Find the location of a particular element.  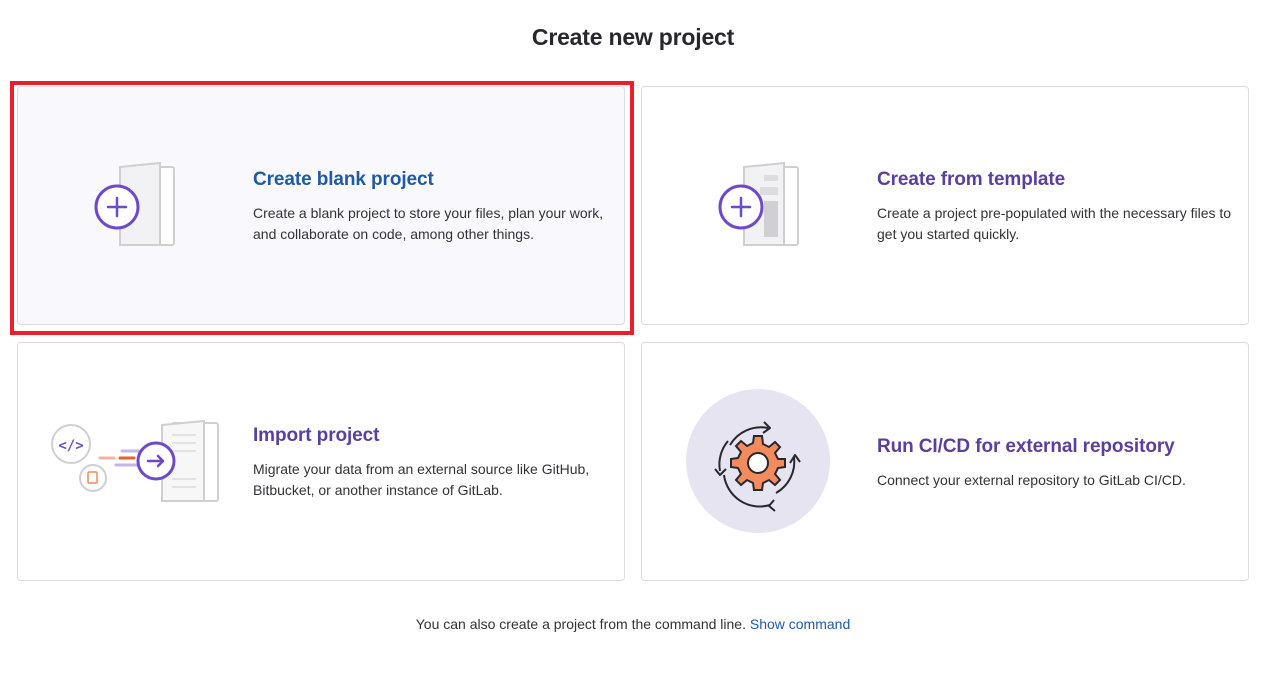

card-title: Create blank project is located at coordinates (343, 179).